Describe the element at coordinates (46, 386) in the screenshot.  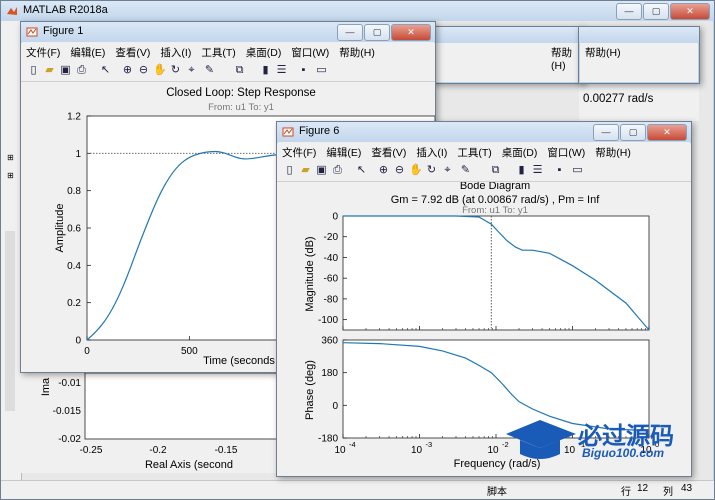
I see `y-axis-label: Ima` at that location.